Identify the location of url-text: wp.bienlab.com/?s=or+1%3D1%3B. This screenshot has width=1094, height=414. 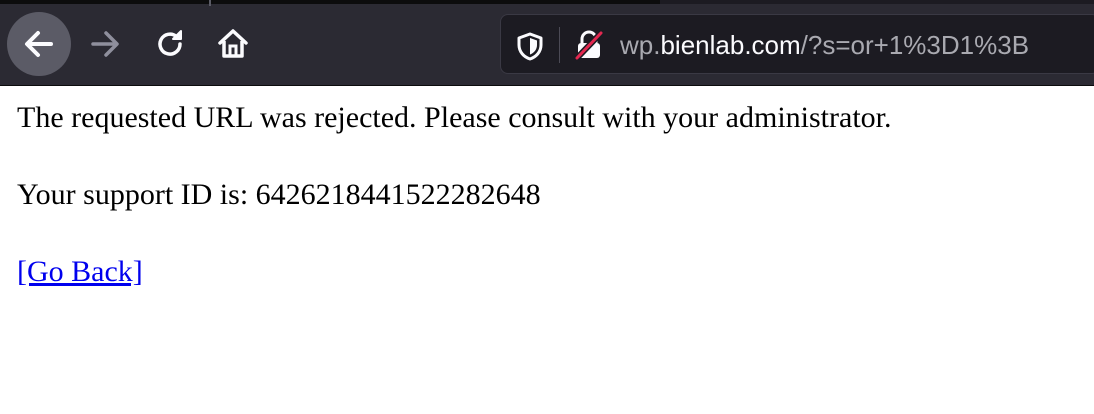
(824, 45).